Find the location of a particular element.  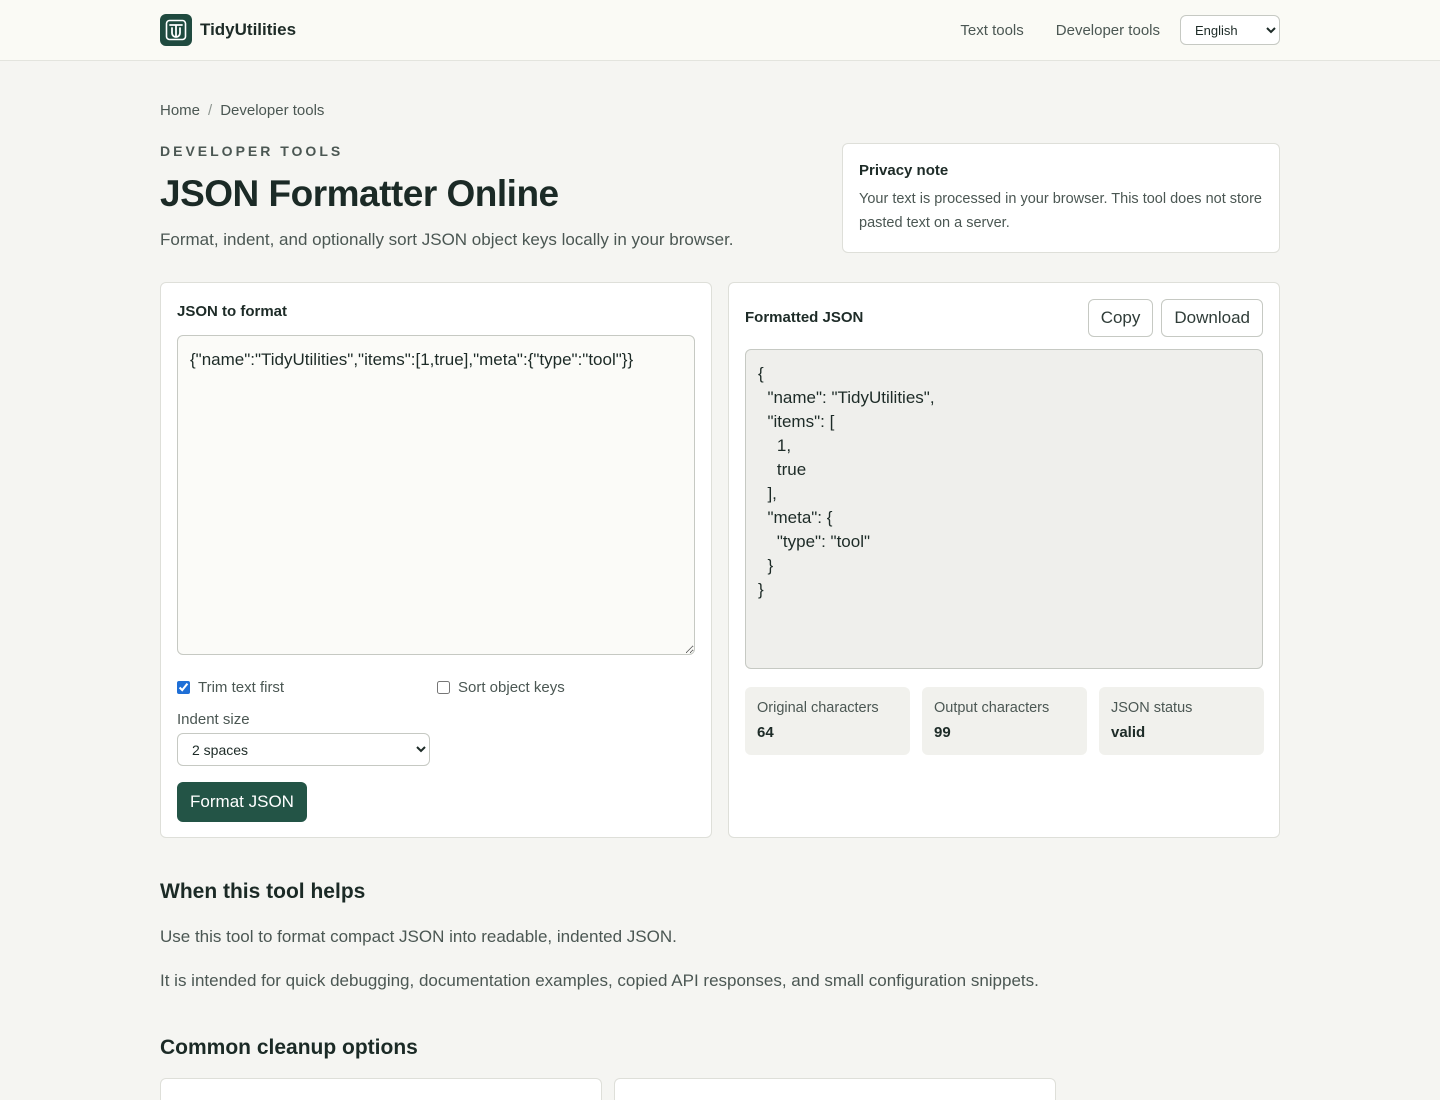

brand: TidyUtilities is located at coordinates (228, 30).